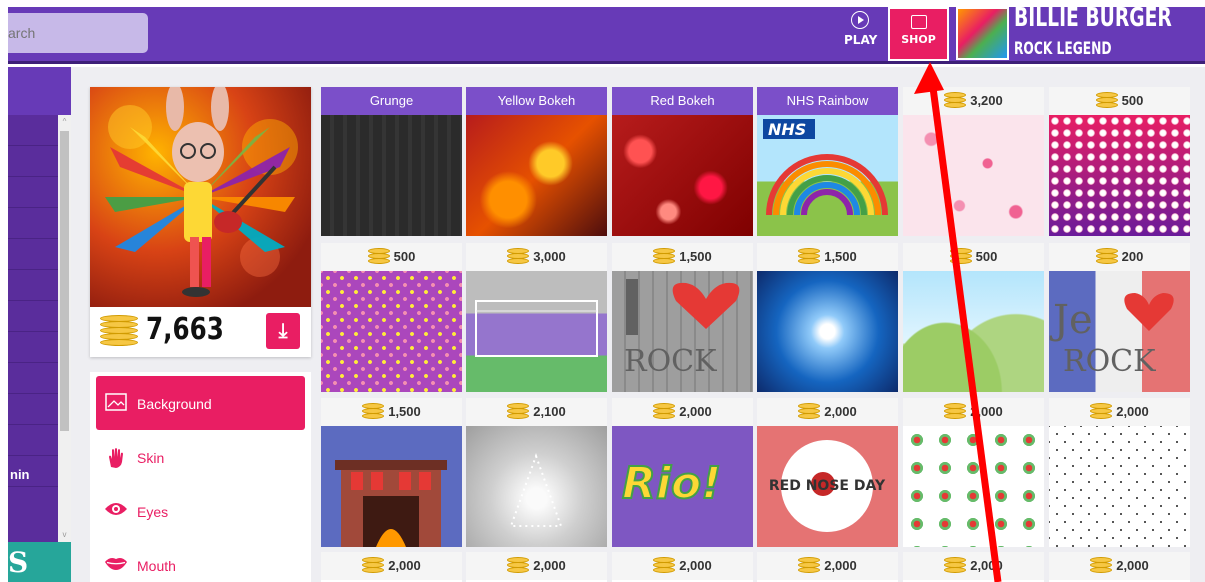 Image resolution: width=1205 pixels, height=582 pixels. I want to click on category-label: Skin, so click(151, 458).